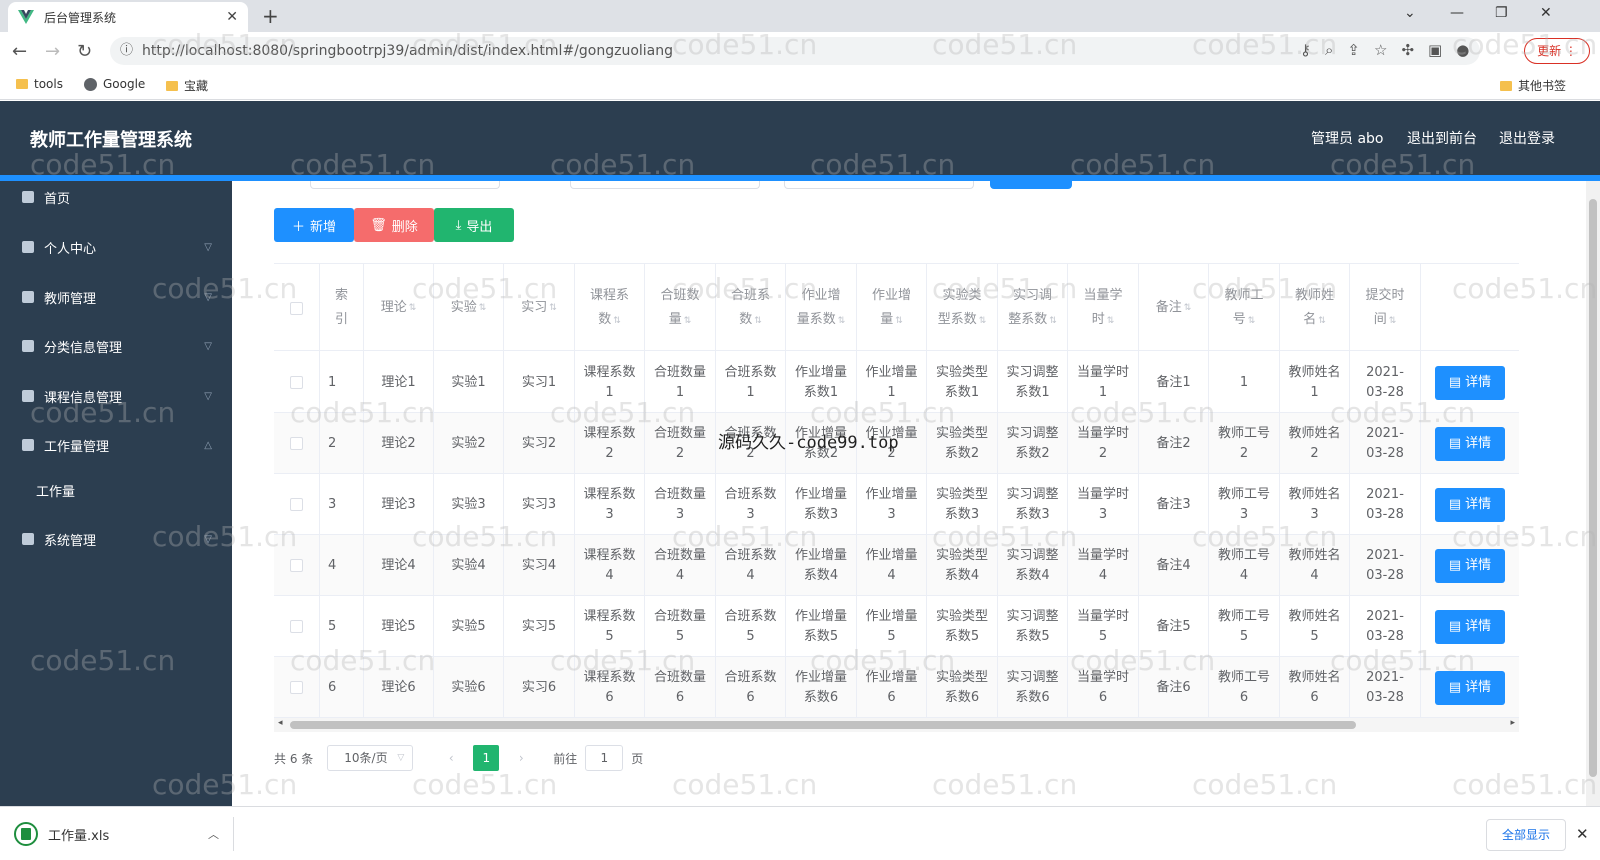 This screenshot has width=1600, height=860. Describe the element at coordinates (1512, 723) in the screenshot. I see `scroll-right-icon: ▸` at that location.